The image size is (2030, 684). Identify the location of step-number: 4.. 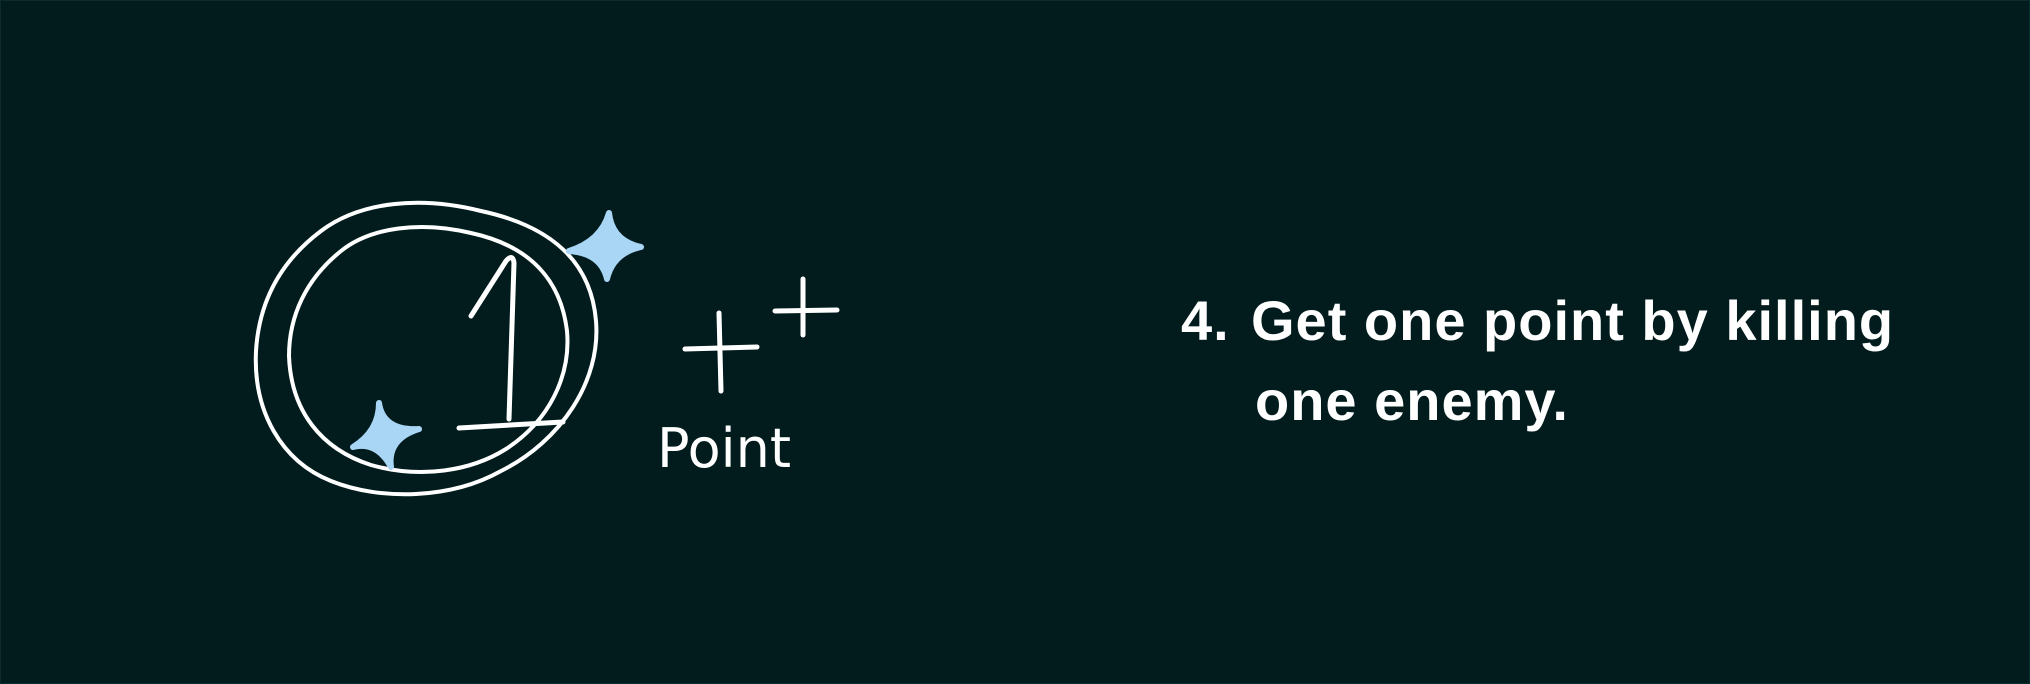
(1205, 320).